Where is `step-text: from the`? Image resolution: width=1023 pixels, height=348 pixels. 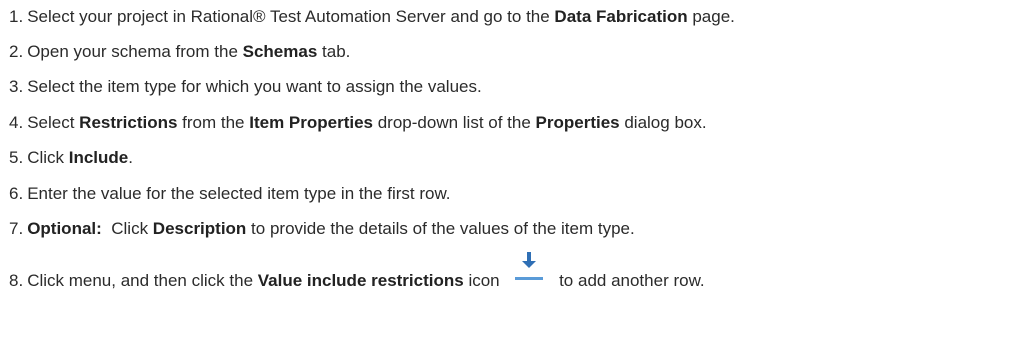
step-text: from the is located at coordinates (213, 122).